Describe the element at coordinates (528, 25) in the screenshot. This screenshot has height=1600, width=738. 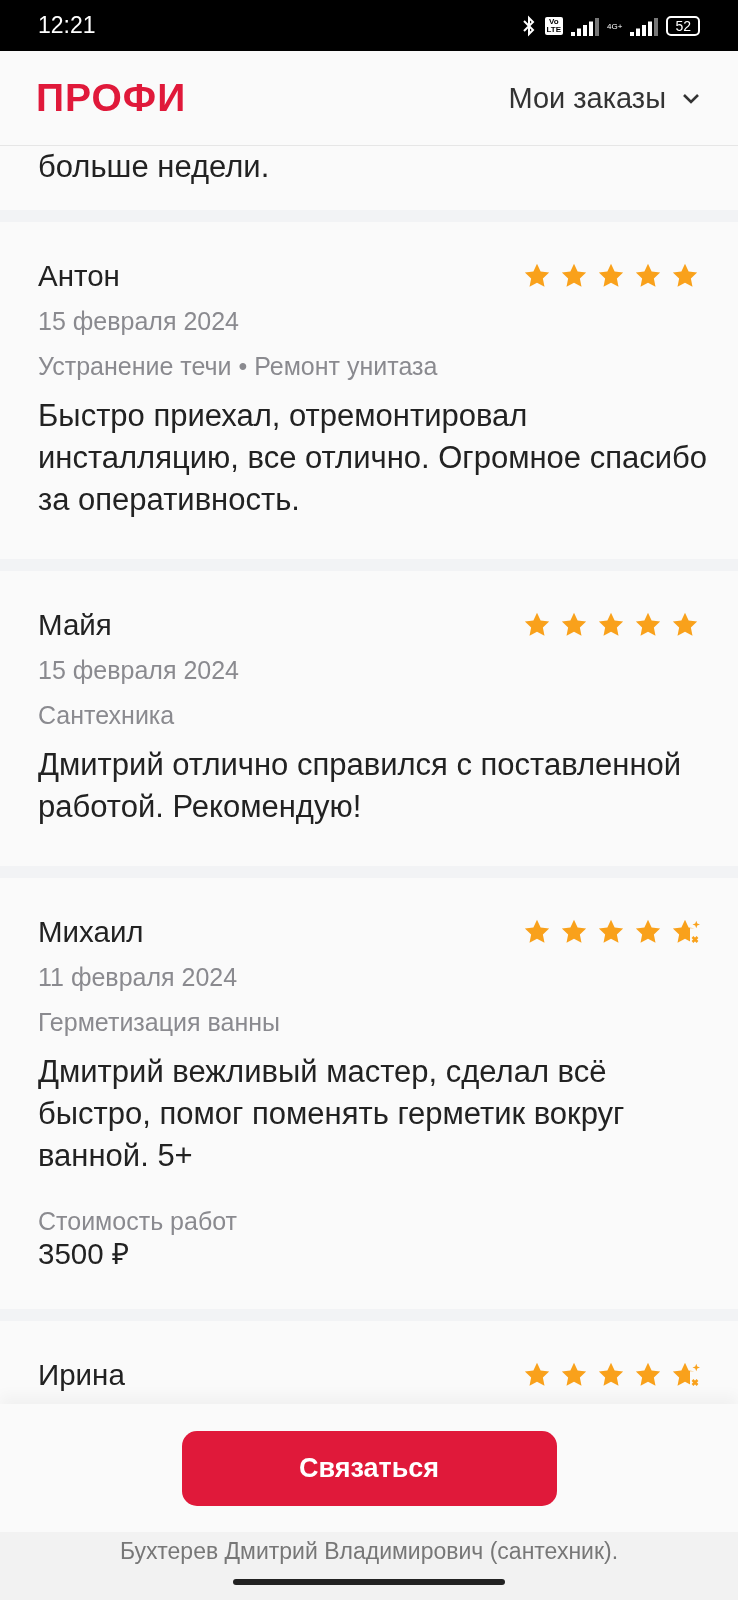
I see `bluetooth-icon` at that location.